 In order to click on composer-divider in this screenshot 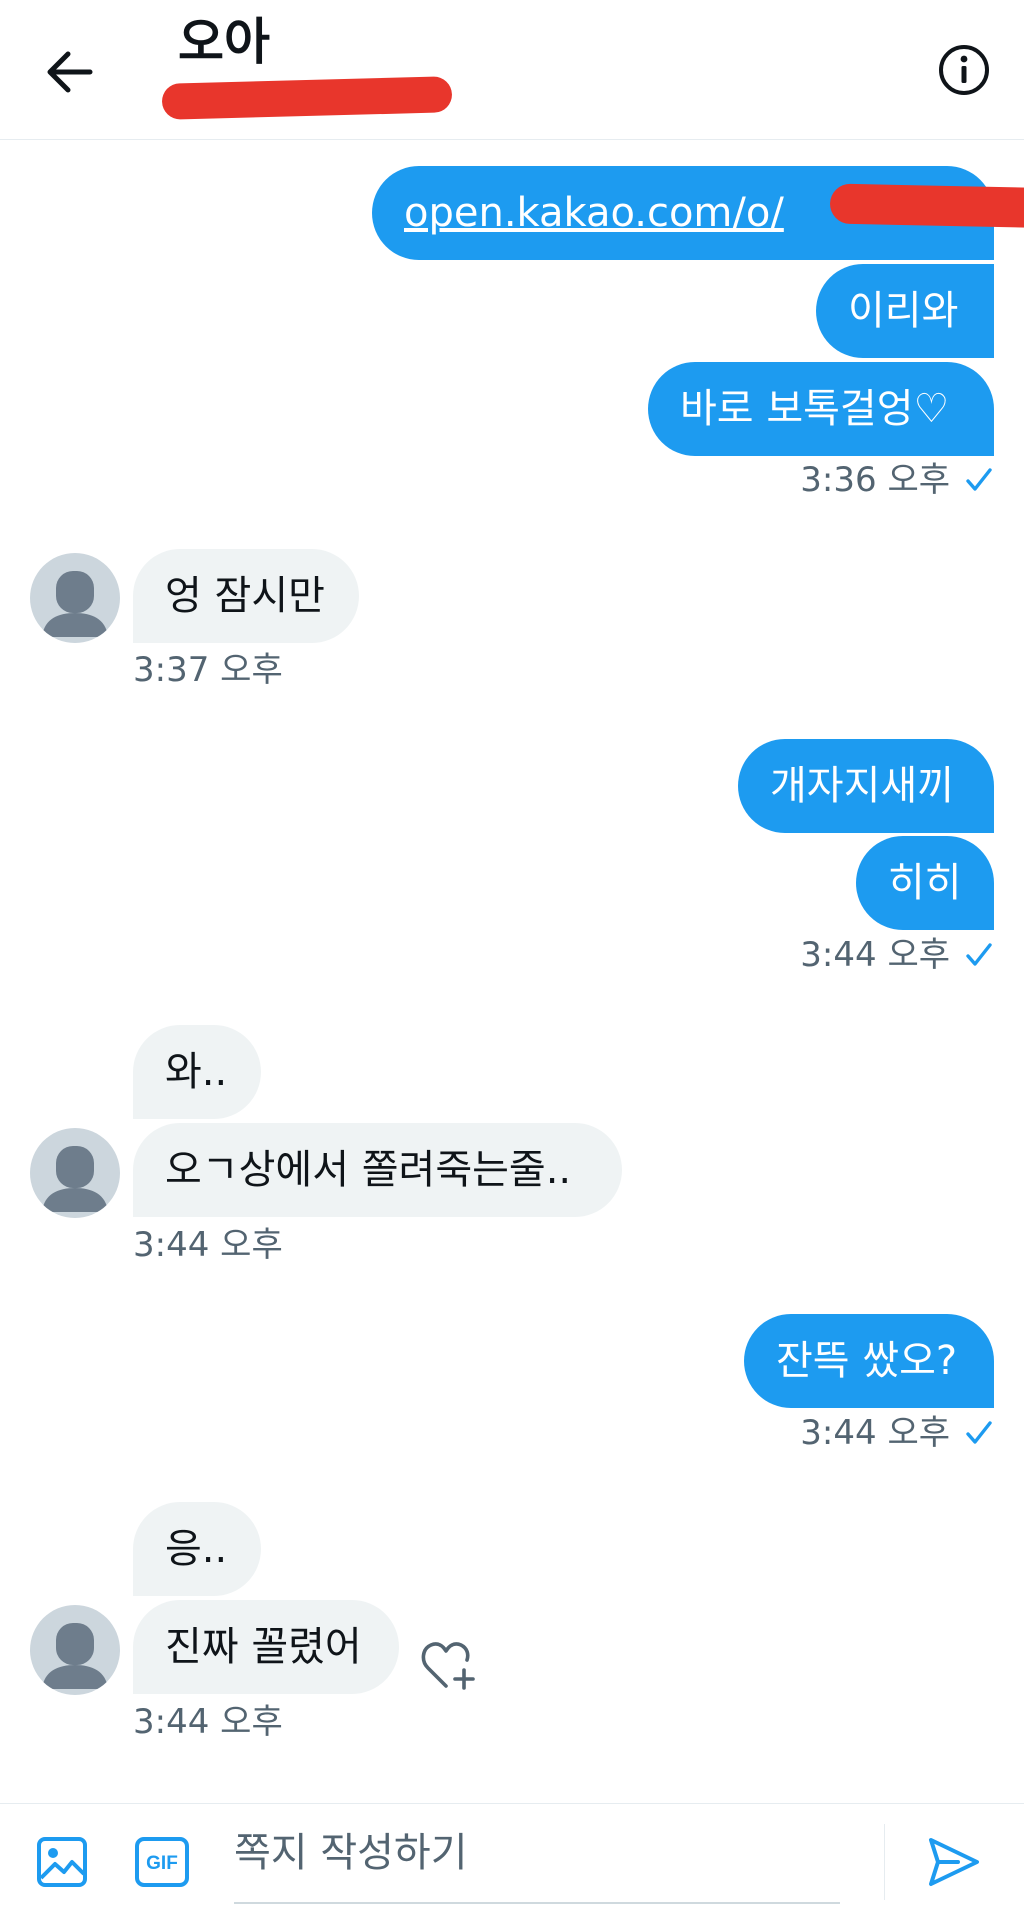, I will do `click(884, 1862)`.